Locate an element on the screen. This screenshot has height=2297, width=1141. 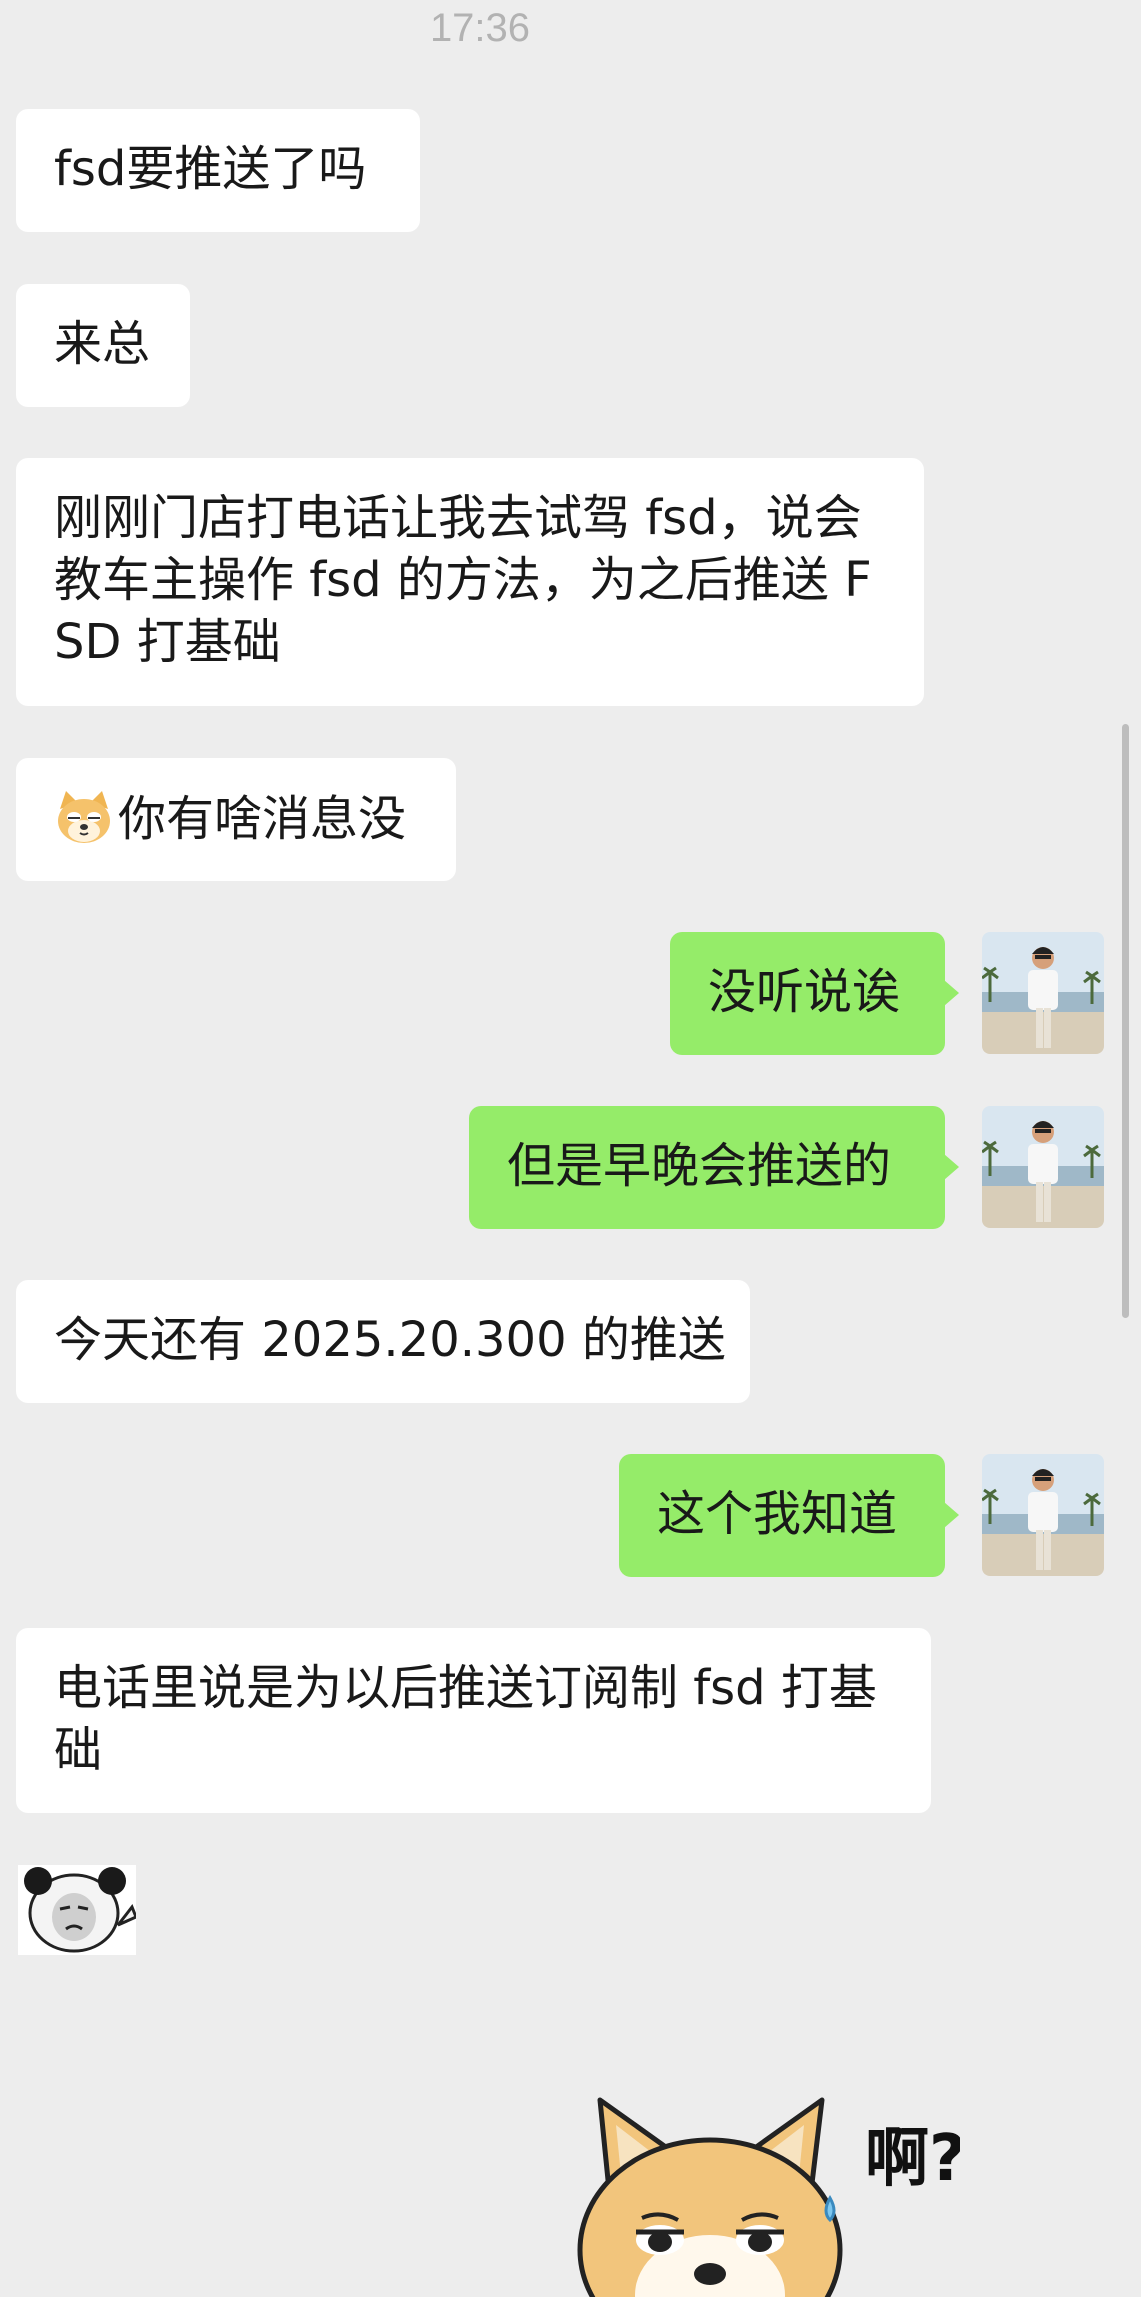
message-text: 这个我知道 is located at coordinates (777, 1514).